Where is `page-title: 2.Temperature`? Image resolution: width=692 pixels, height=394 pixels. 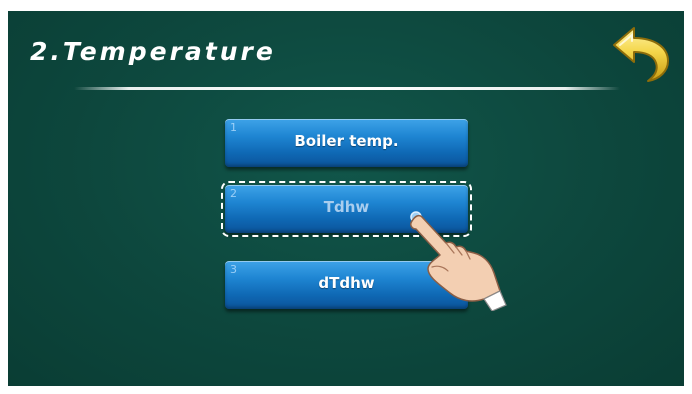
page-title: 2.Temperature is located at coordinates (153, 51).